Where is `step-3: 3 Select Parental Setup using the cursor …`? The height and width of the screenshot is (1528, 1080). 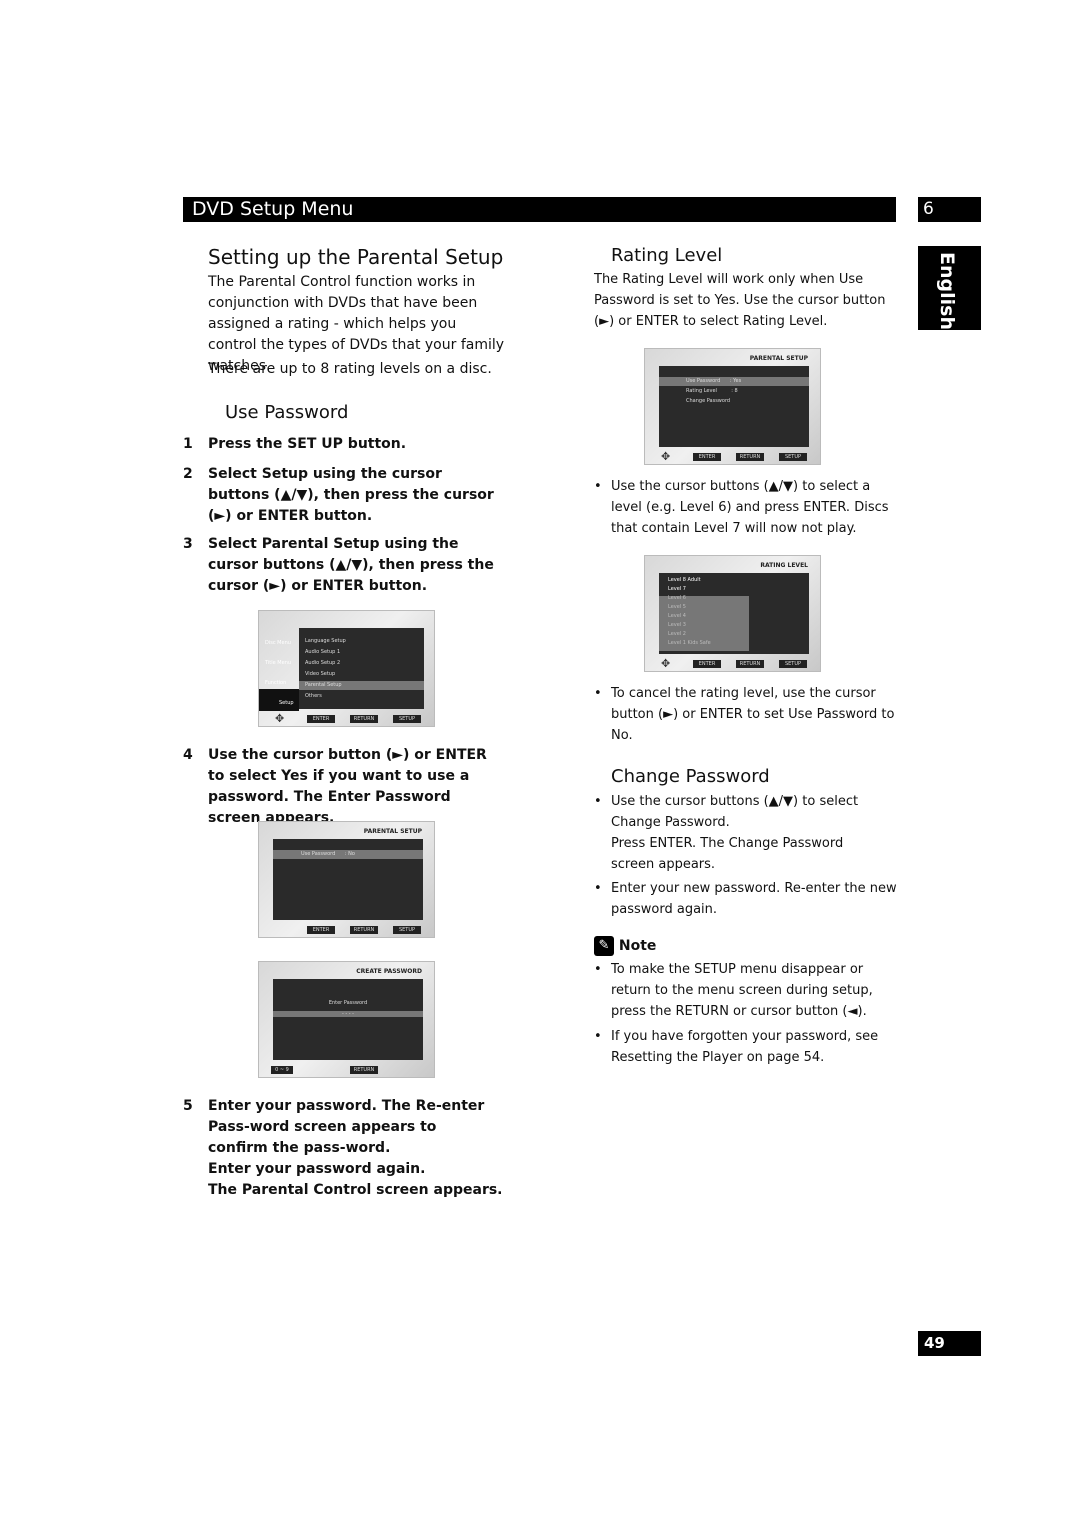 step-3: 3 Select Parental Setup using the cursor … is located at coordinates (343, 565).